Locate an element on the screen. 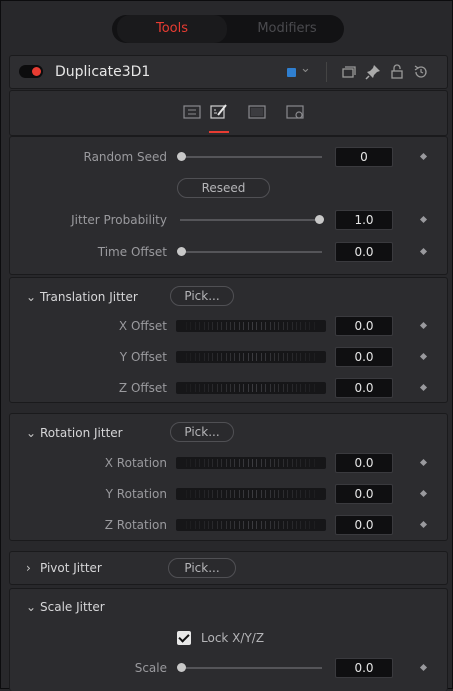  x-offset-input: 0.0 is located at coordinates (364, 326).